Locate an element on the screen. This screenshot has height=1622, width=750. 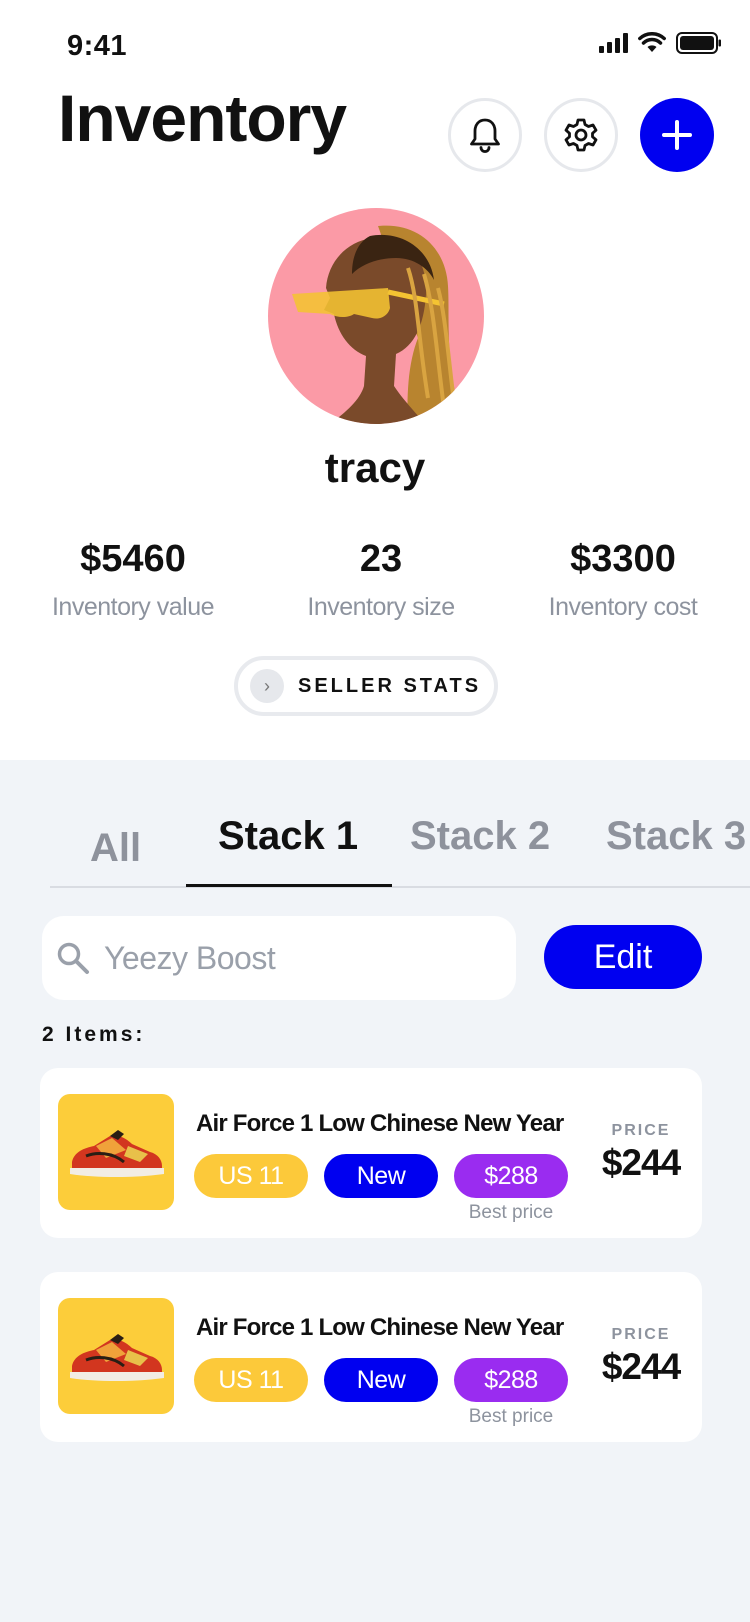
tab-all: All is located at coordinates (115, 848).